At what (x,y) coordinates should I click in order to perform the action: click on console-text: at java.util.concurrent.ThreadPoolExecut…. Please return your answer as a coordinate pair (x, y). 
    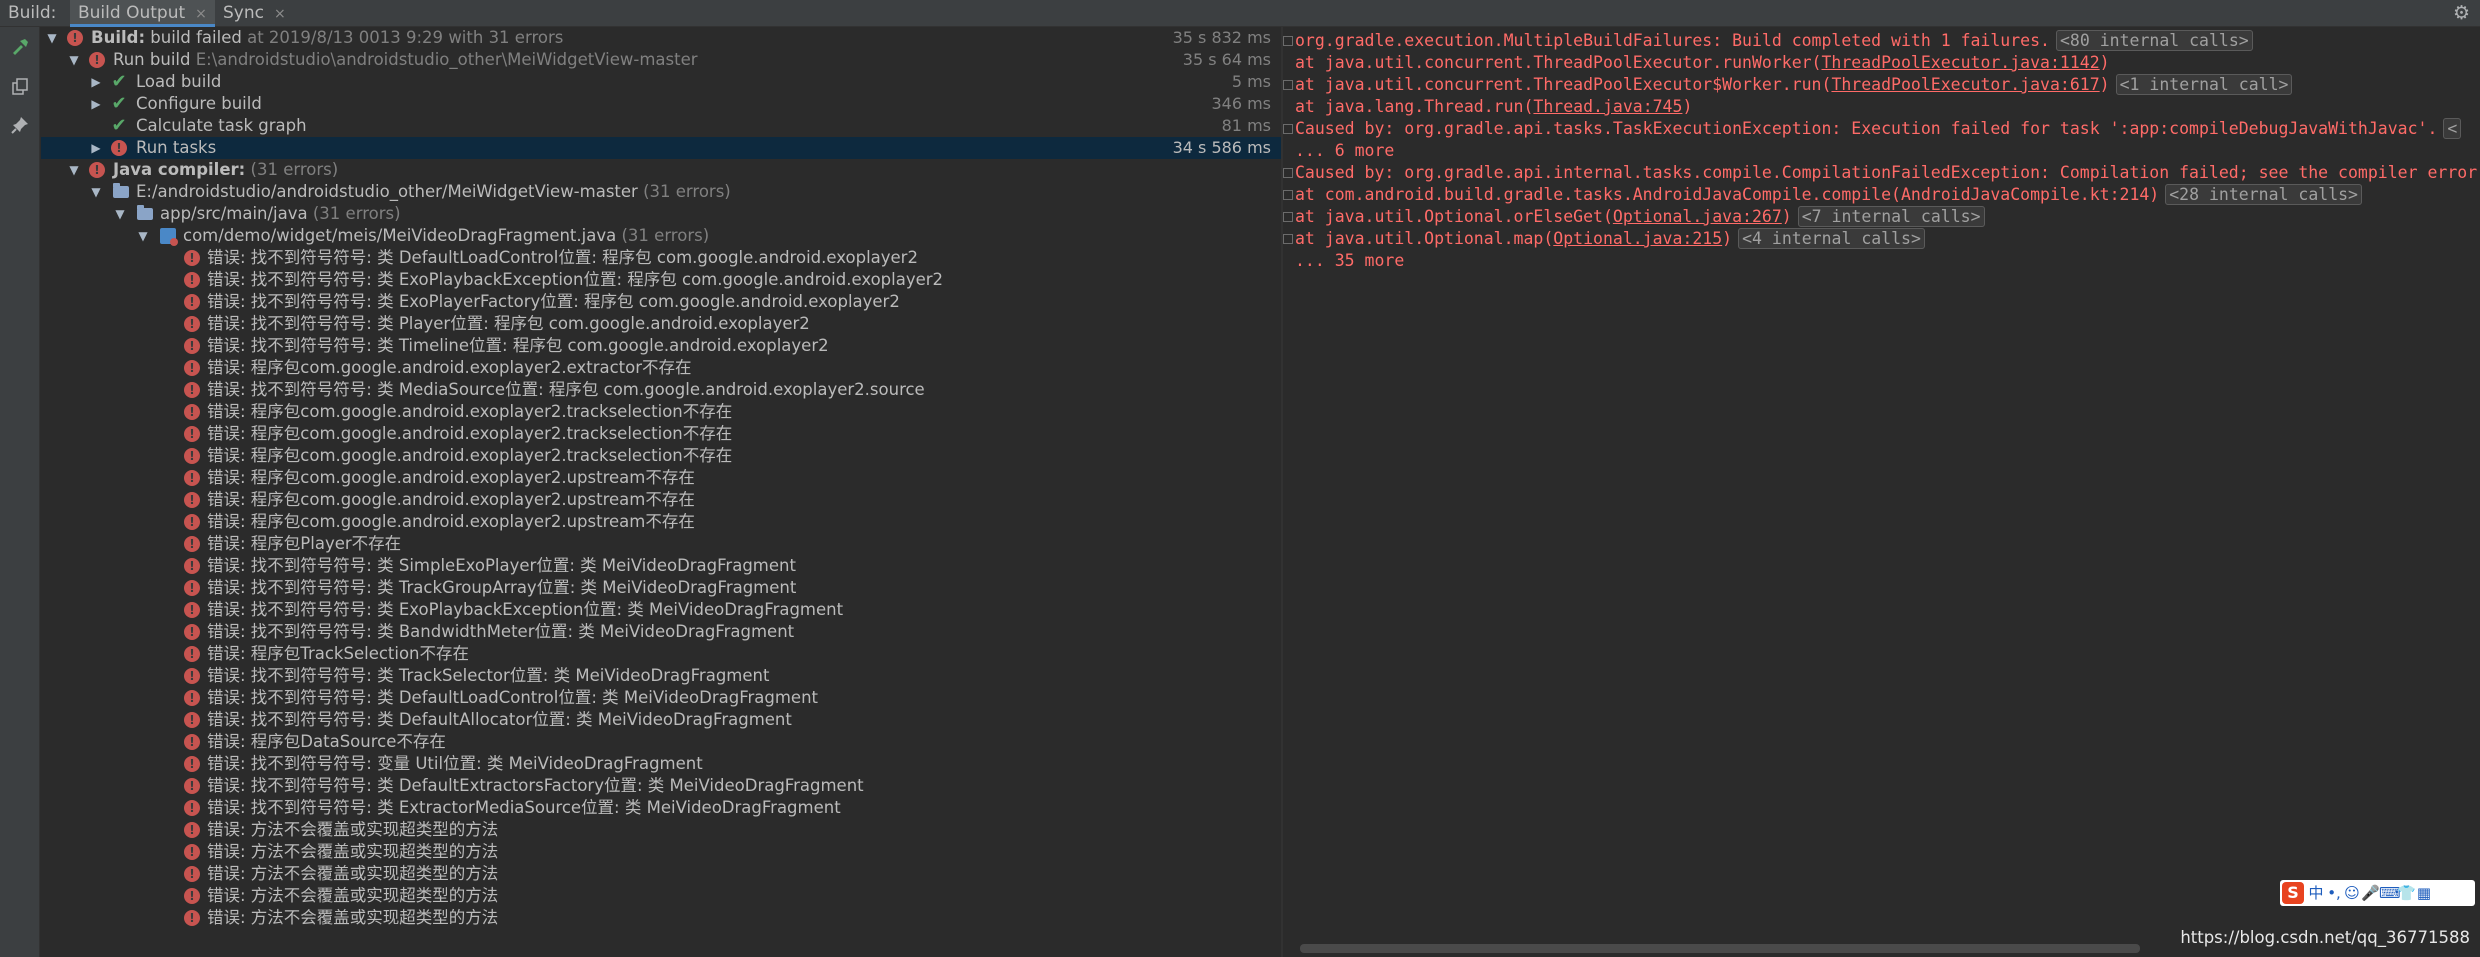
    Looking at the image, I should click on (1563, 84).